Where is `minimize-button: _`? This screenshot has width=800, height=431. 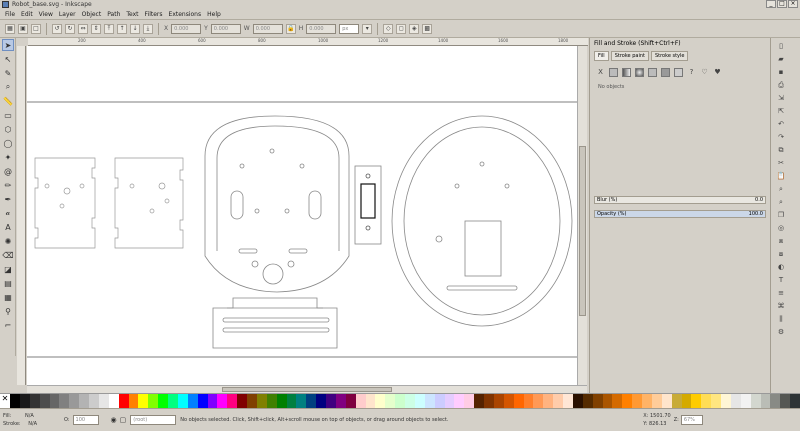 minimize-button: _ is located at coordinates (771, 4).